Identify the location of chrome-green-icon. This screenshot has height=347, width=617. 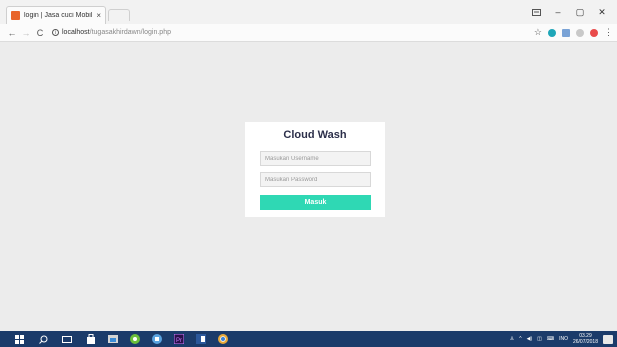
(135, 339).